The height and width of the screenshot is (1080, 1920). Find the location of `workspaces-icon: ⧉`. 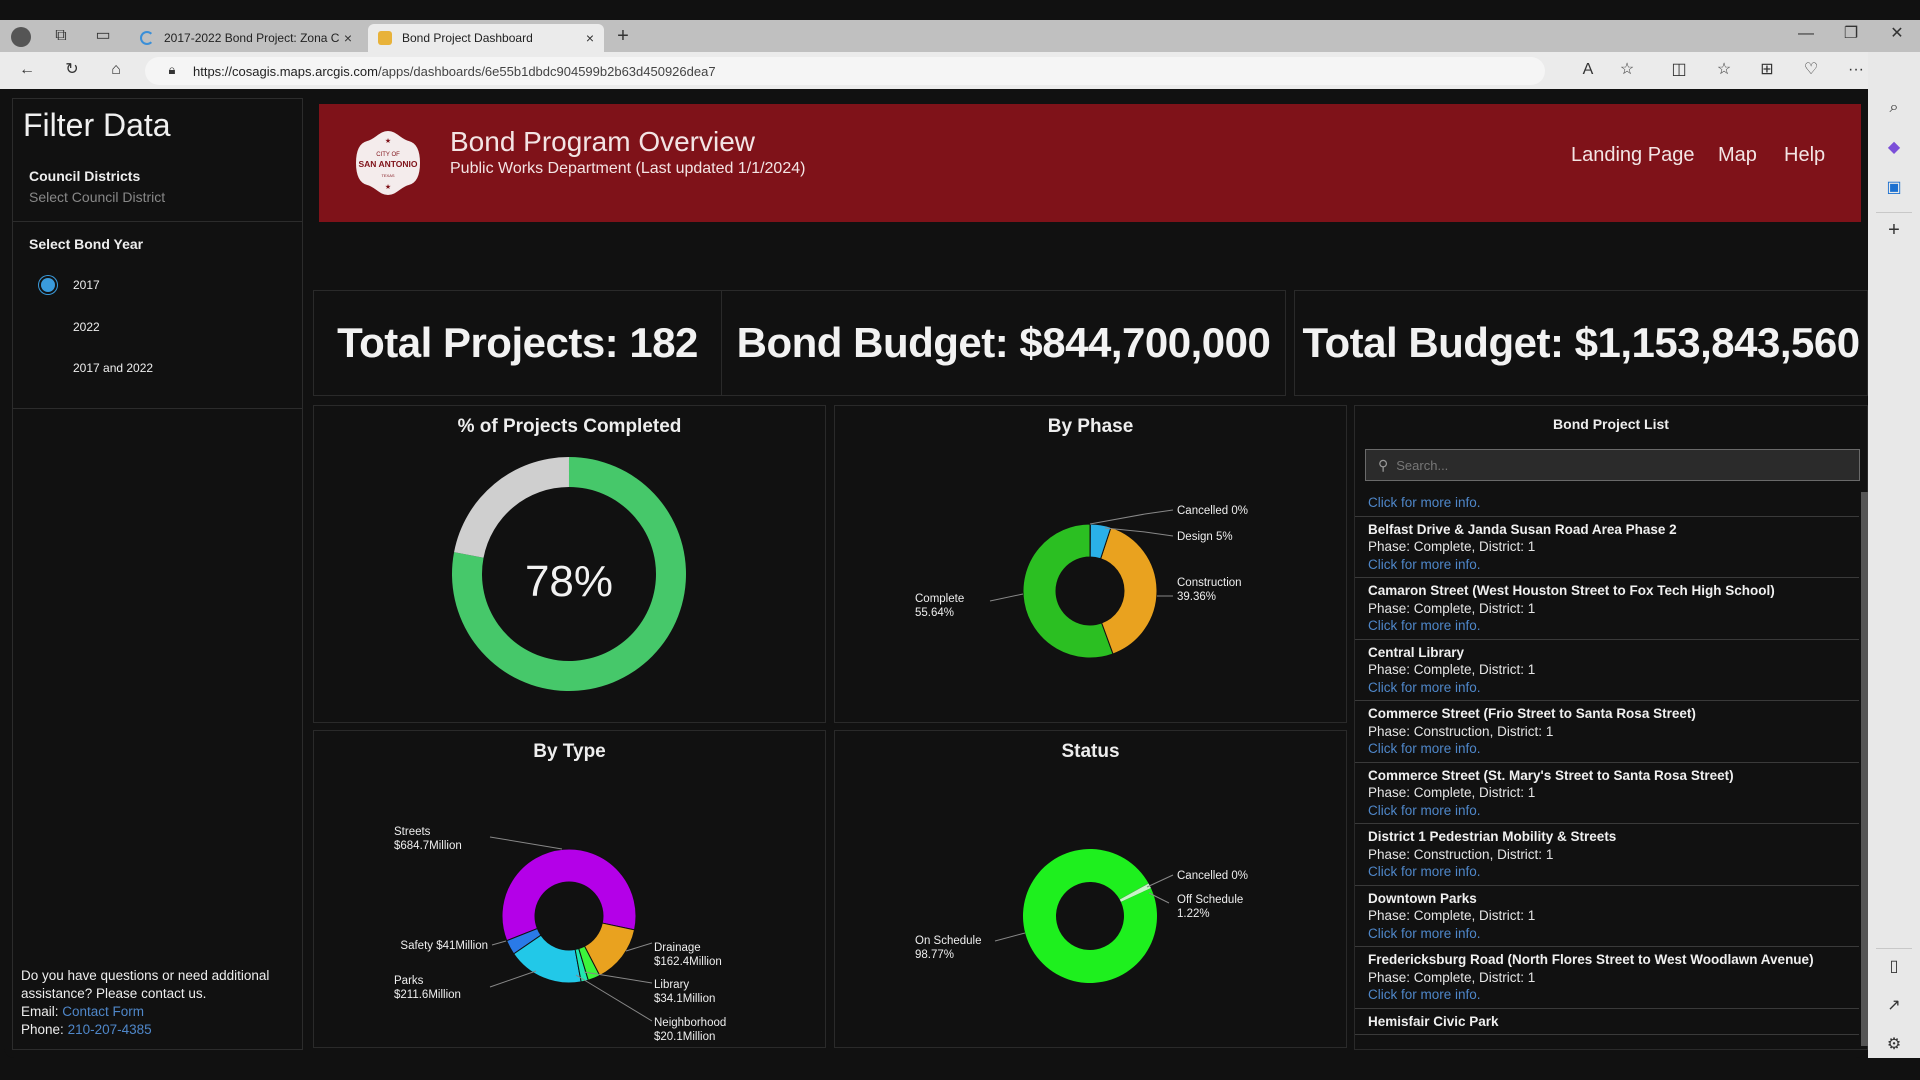

workspaces-icon: ⧉ is located at coordinates (61, 36).